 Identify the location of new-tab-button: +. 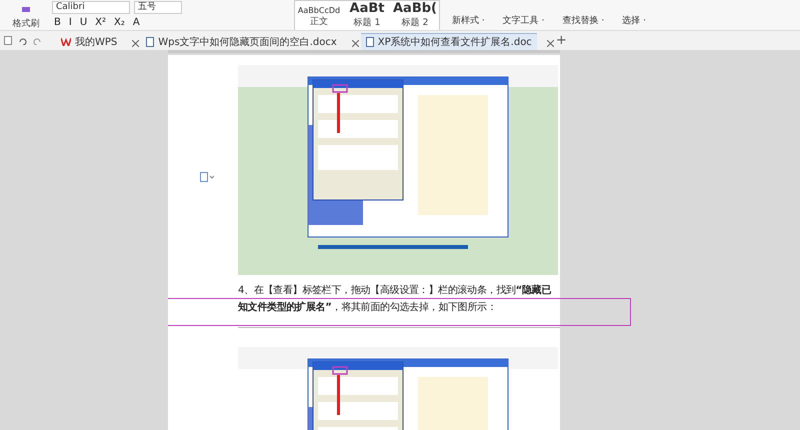
(561, 40).